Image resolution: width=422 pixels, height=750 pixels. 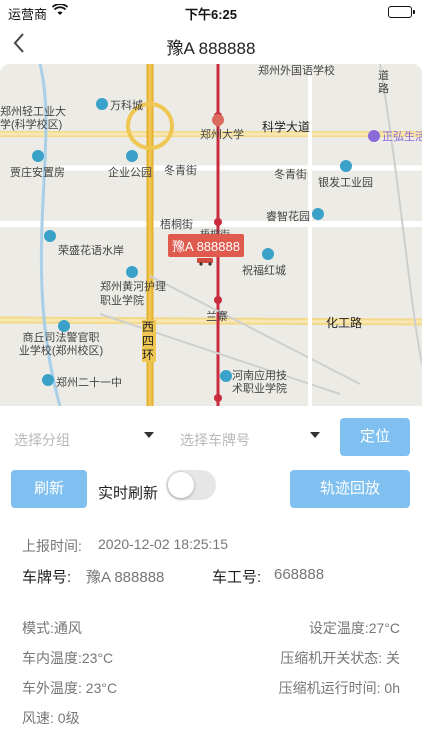 I want to click on map-label: 郑州黄河护理职业学院, so click(x=133, y=294).